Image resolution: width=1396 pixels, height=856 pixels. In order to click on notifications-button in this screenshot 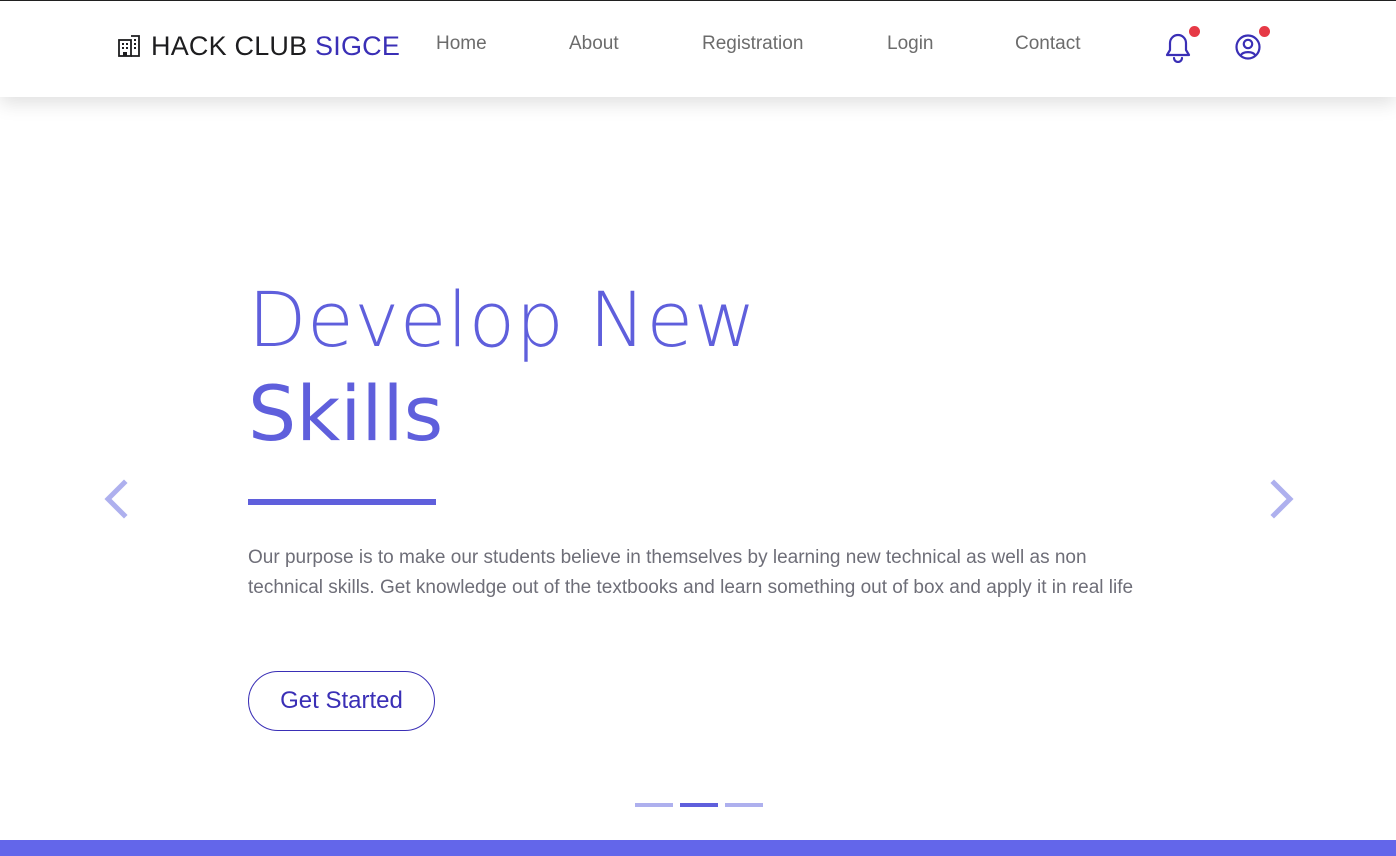, I will do `click(1181, 44)`.